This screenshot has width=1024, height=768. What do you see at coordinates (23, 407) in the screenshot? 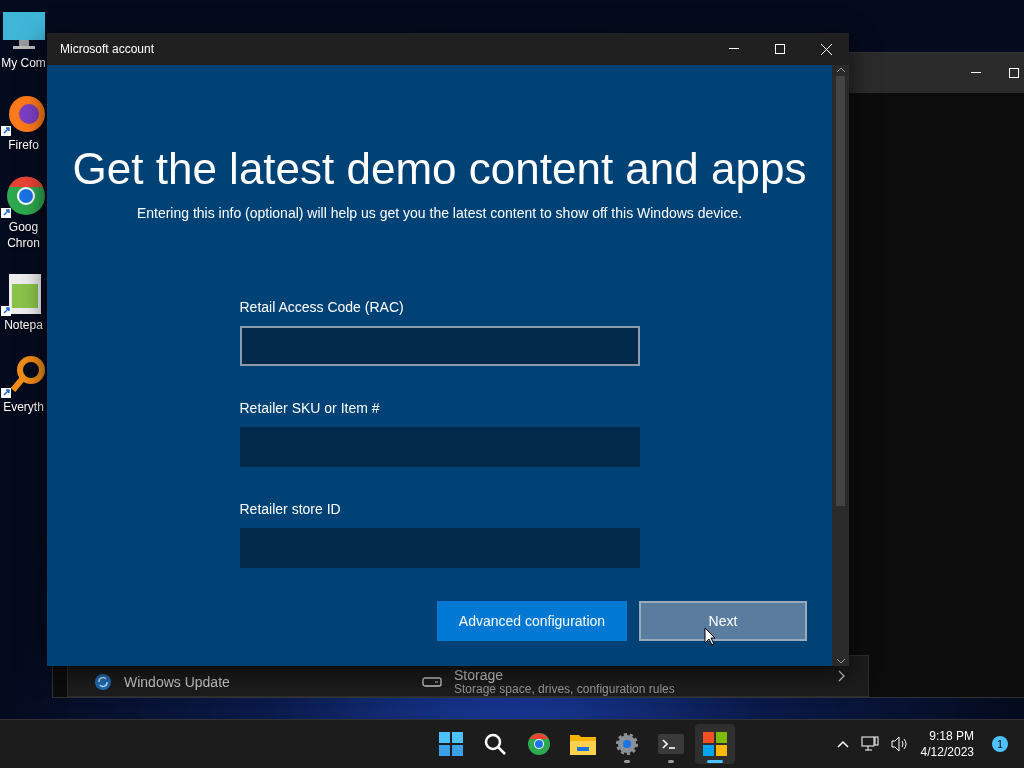
I see `desktop-icon-label: Everyth` at bounding box center [23, 407].